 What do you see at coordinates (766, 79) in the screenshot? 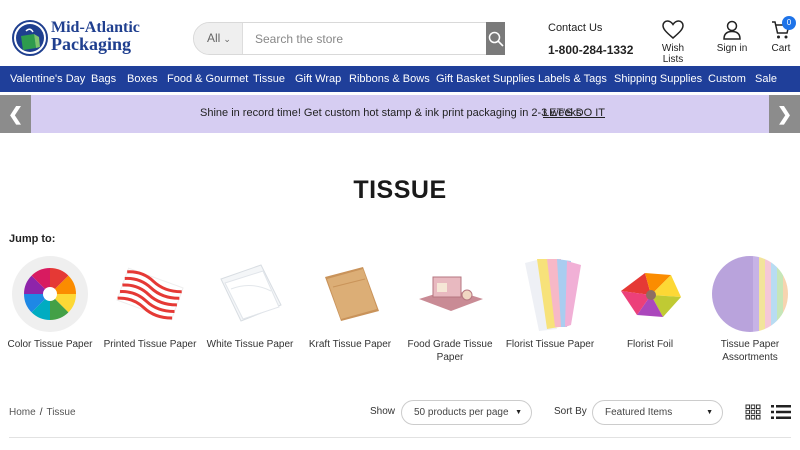
I see `nav-item-sale: Sale` at bounding box center [766, 79].